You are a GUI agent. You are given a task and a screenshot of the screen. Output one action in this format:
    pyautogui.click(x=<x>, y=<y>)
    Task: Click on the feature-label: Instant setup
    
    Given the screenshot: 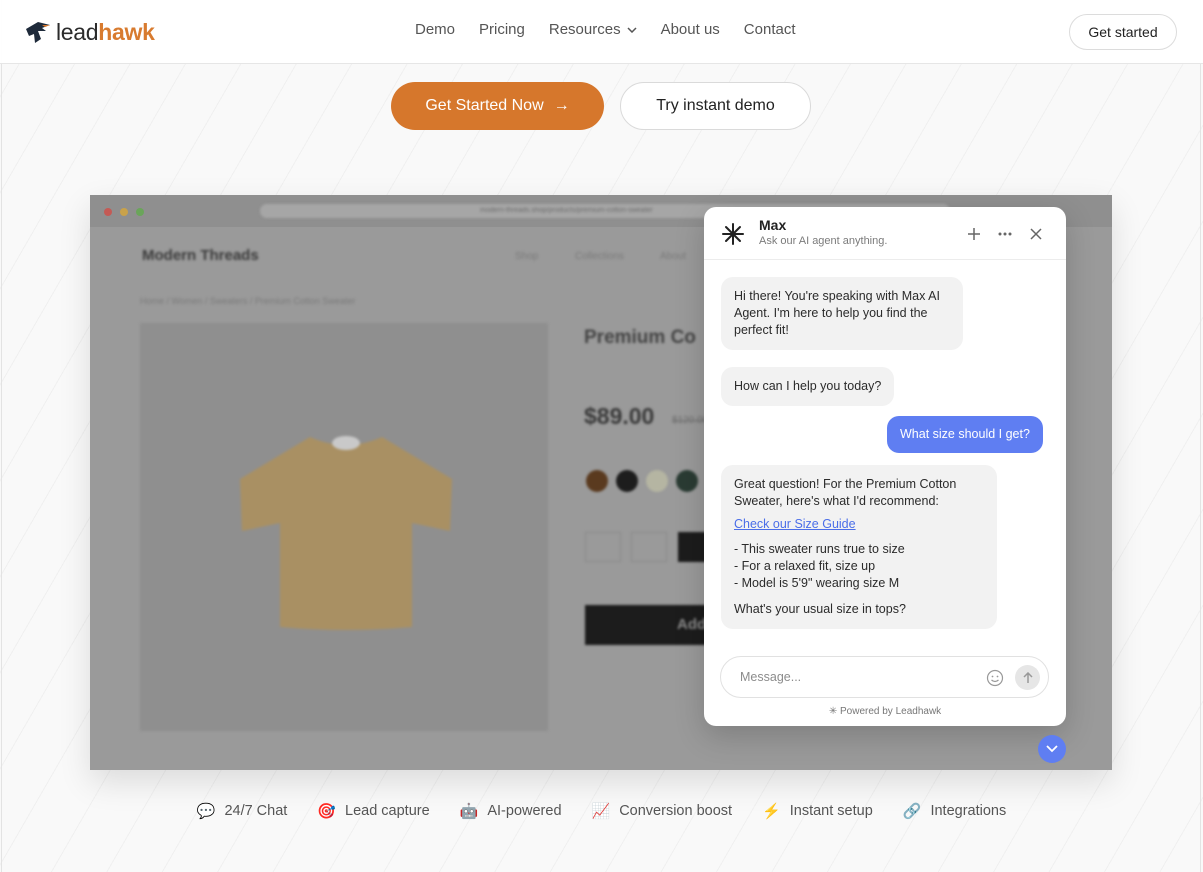 What is the action you would take?
    pyautogui.click(x=831, y=811)
    